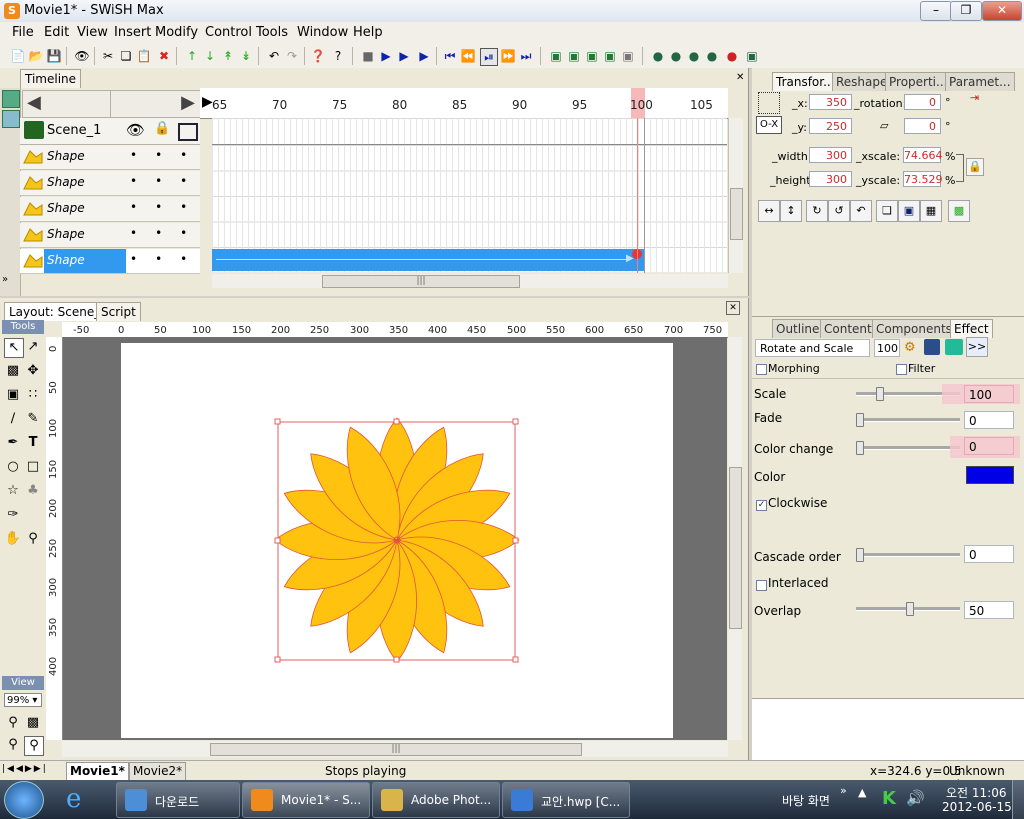 Image resolution: width=1024 pixels, height=819 pixels. I want to click on color-swatch, so click(990, 475).